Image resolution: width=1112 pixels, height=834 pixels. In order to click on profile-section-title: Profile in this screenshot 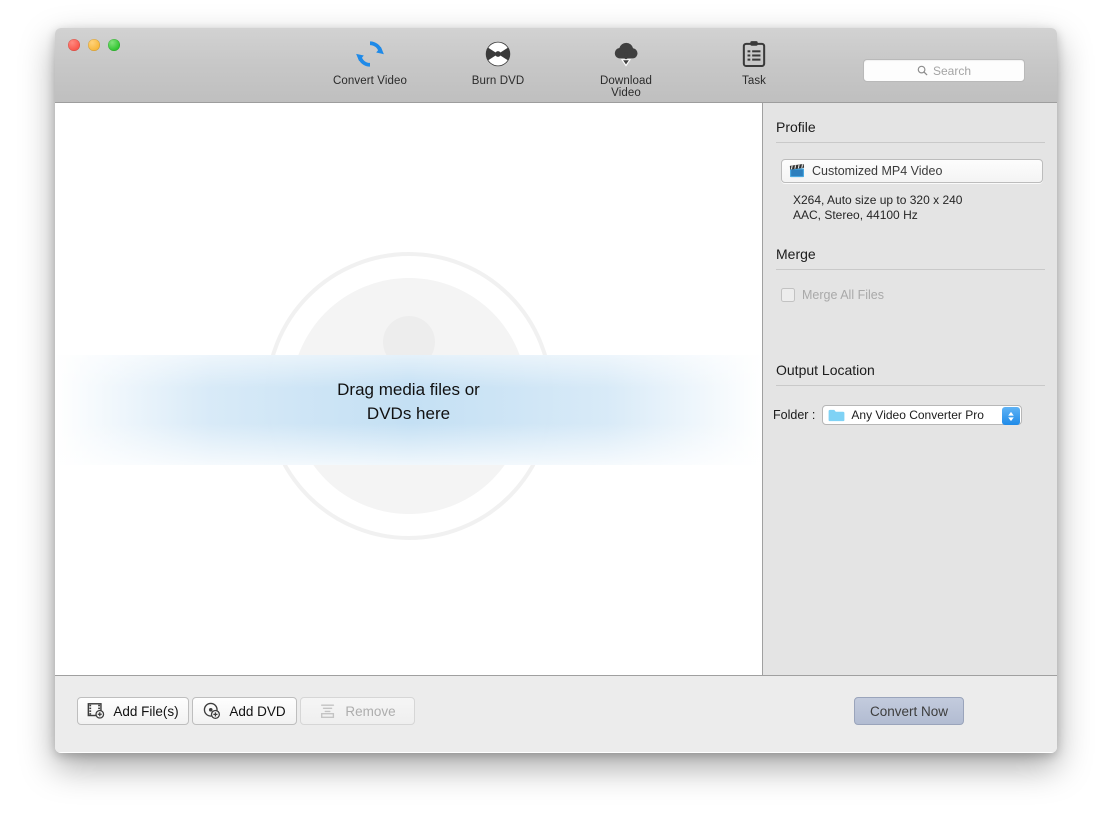, I will do `click(796, 127)`.